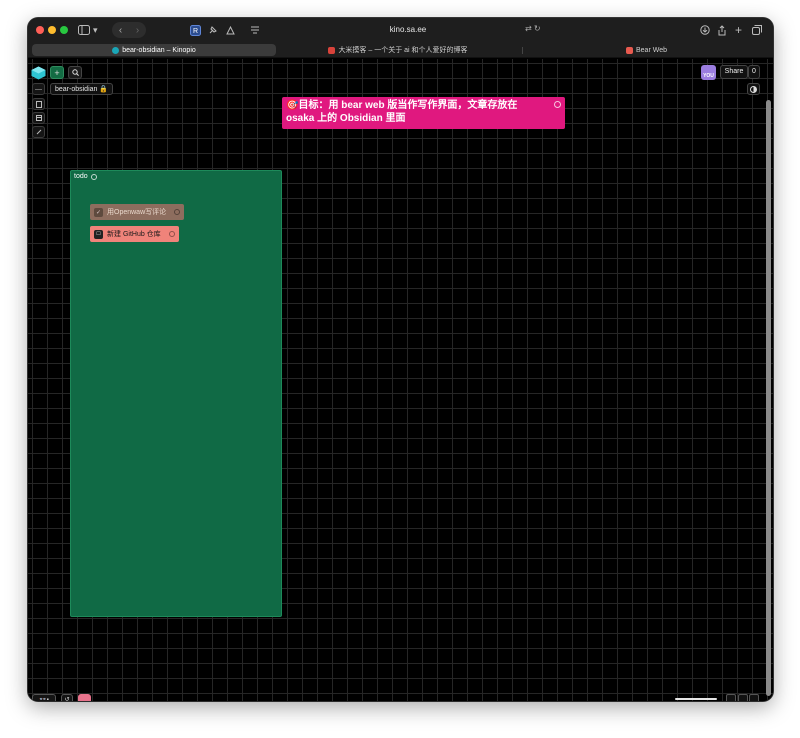 The image size is (800, 738). Describe the element at coordinates (81, 176) in the screenshot. I see `box-label-text: todo` at that location.